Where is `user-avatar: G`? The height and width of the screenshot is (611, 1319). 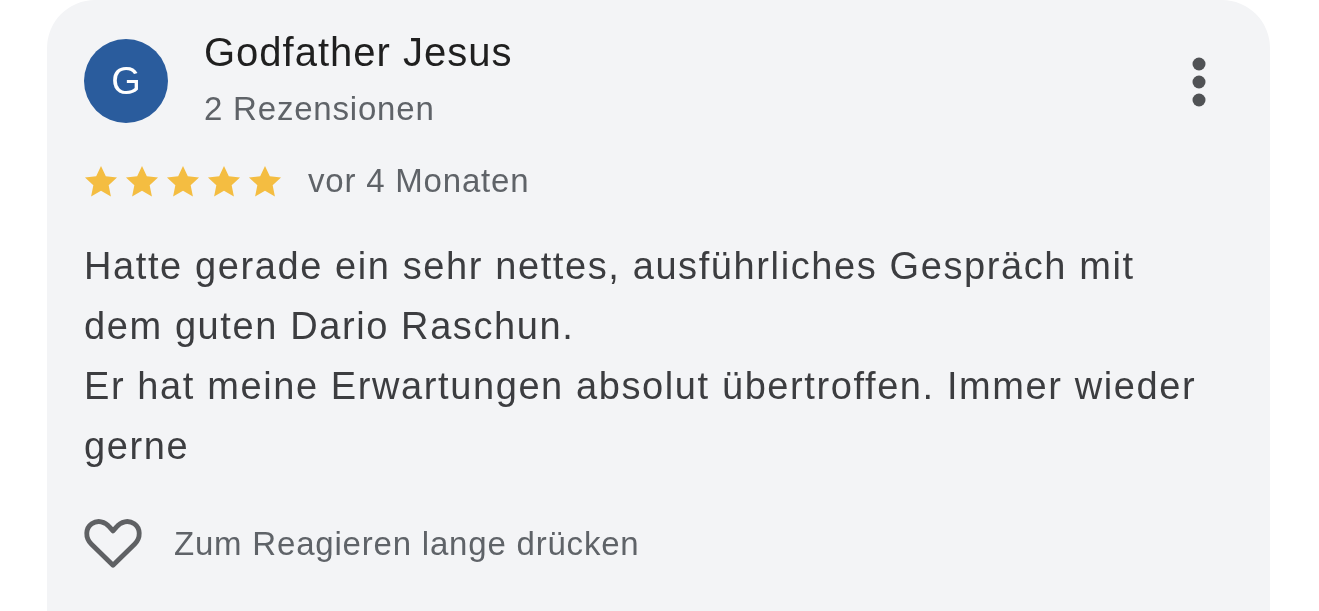
user-avatar: G is located at coordinates (126, 81).